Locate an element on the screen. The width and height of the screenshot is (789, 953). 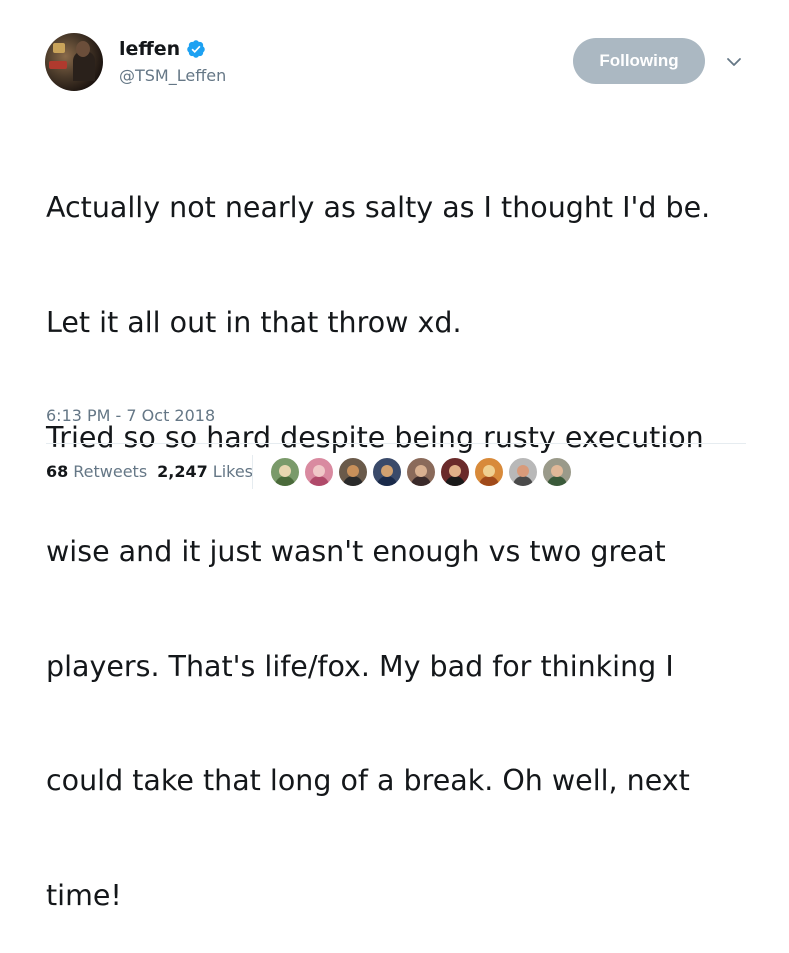
following-button: Following is located at coordinates (639, 61).